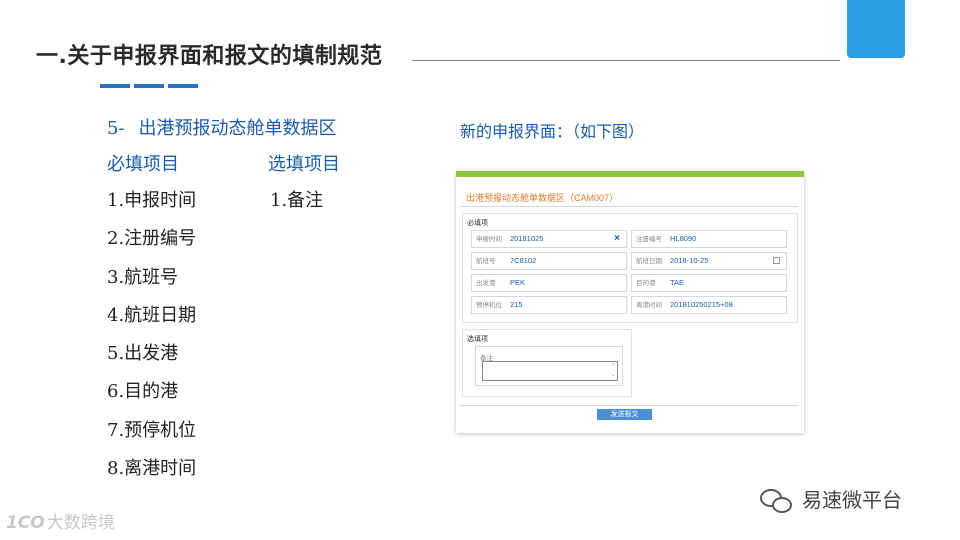 This screenshot has height=540, width=960. I want to click on remark-field: 备注 ⌃ ⌄, so click(549, 366).